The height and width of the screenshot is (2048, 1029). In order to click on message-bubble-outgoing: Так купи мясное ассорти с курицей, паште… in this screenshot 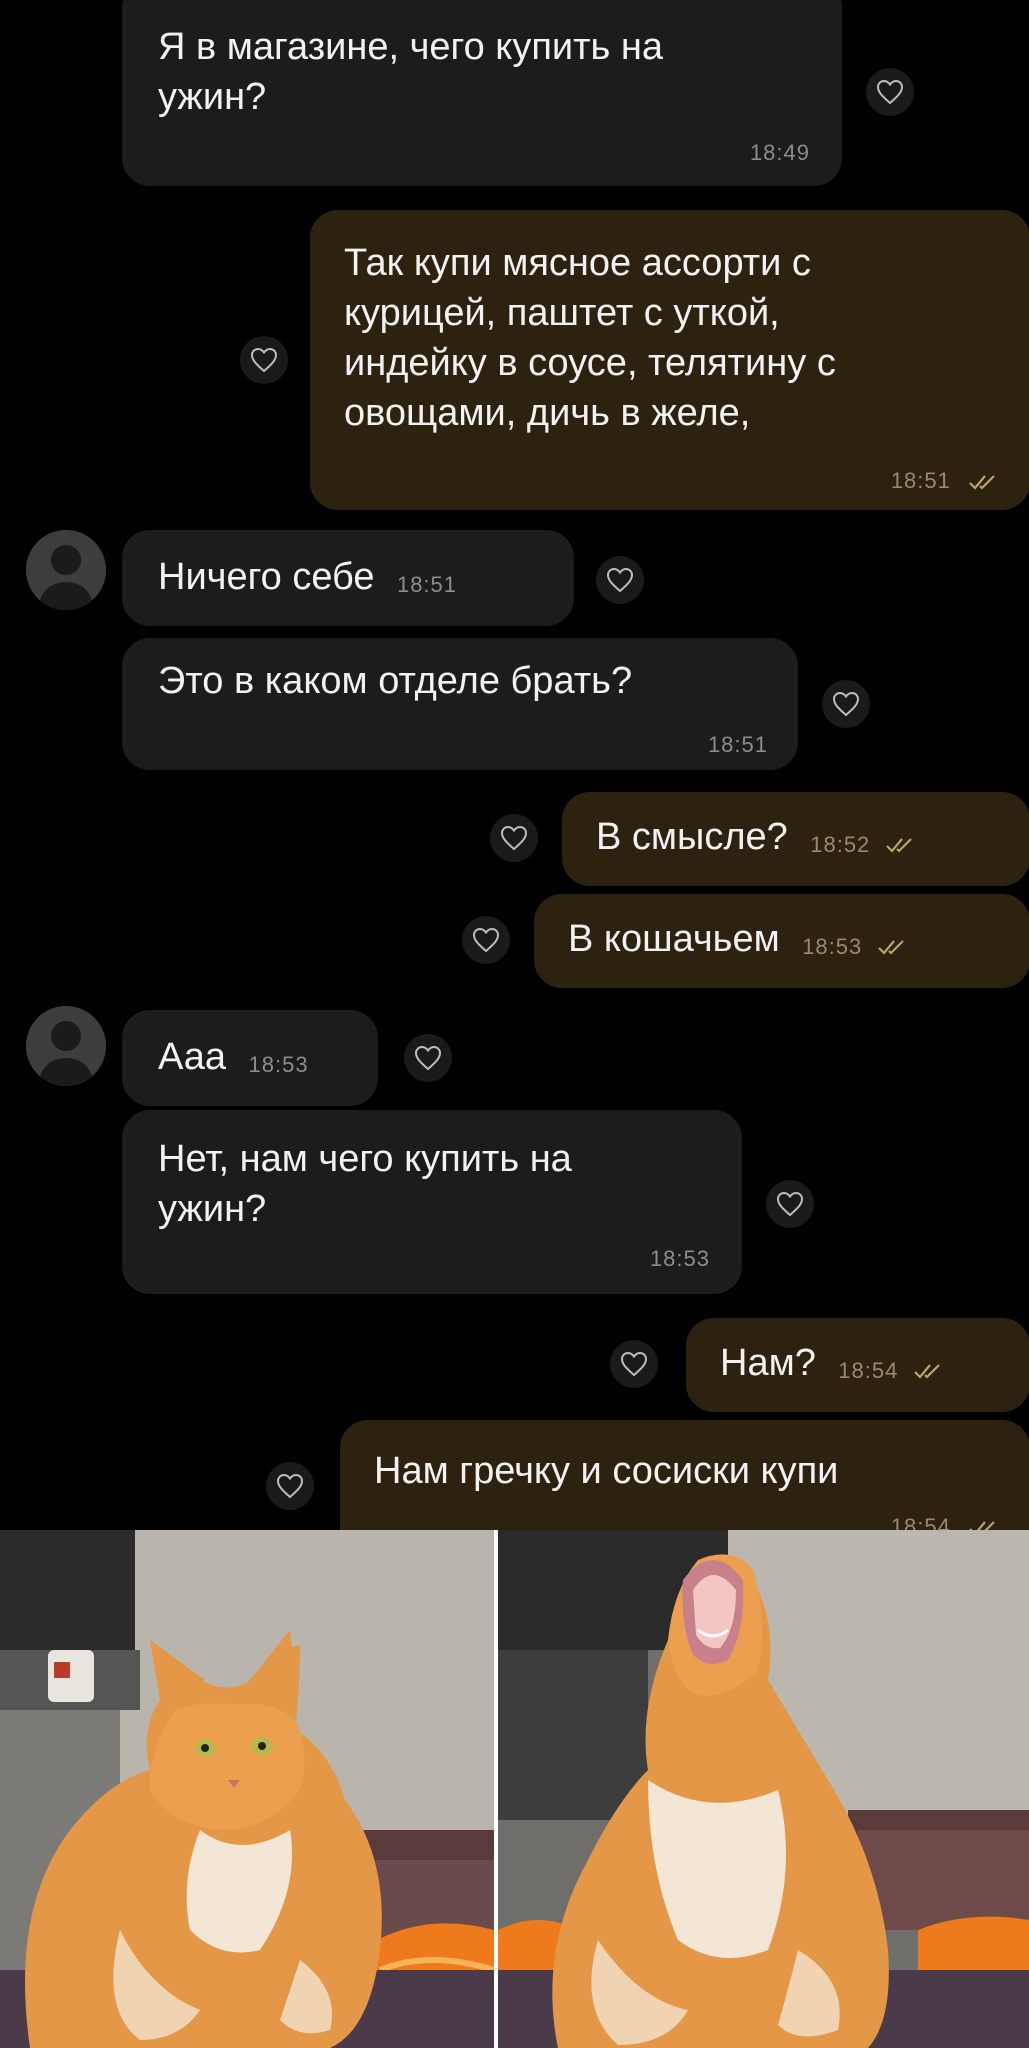, I will do `click(669, 360)`.